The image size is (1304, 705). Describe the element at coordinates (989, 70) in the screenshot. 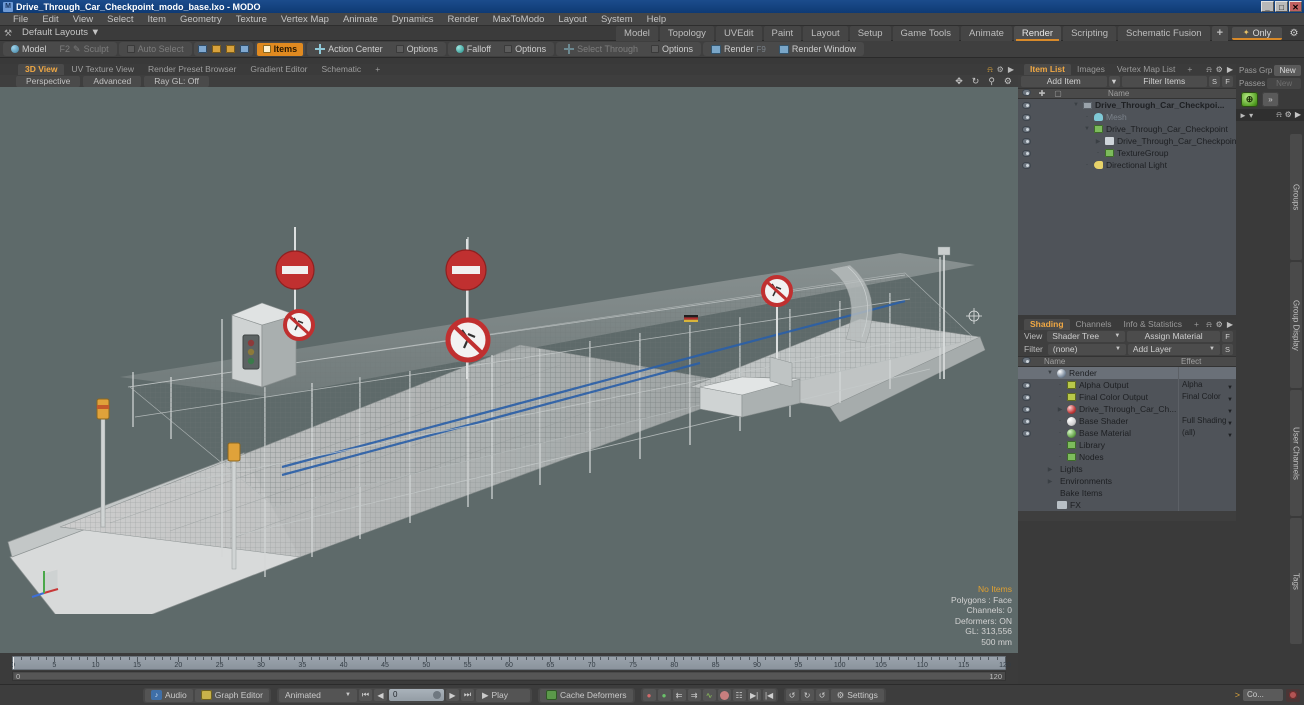

I see `expand-viewport-icon: ⍾` at that location.